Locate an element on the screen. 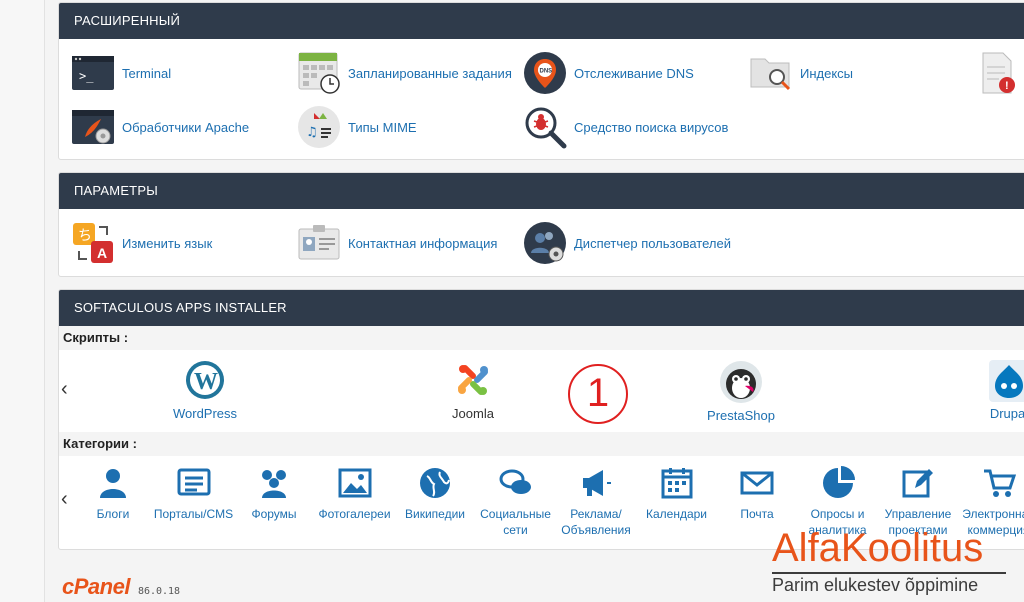 This screenshot has height=602, width=1024. category-portals-cms: Порталы/CMS is located at coordinates (194, 494).